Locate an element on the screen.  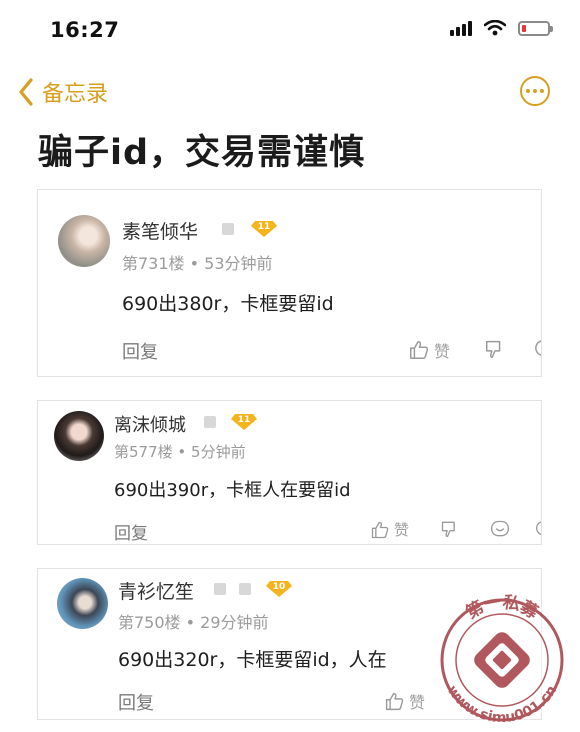
username: 青衫忆笙 is located at coordinates (156, 590).